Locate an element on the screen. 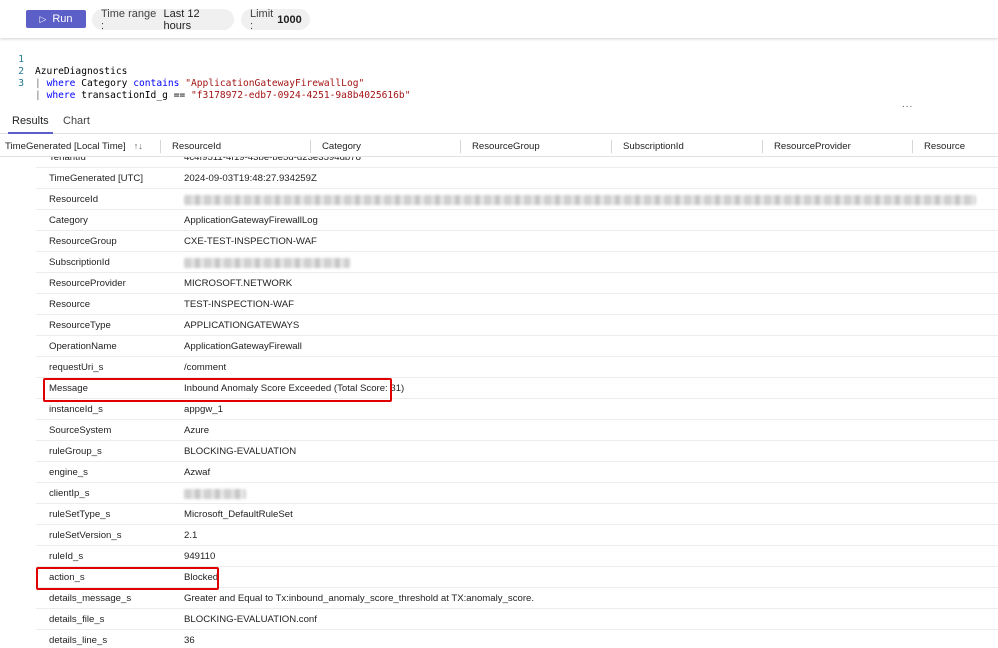 The image size is (998, 648). play-icon: ▷ is located at coordinates (43, 18).